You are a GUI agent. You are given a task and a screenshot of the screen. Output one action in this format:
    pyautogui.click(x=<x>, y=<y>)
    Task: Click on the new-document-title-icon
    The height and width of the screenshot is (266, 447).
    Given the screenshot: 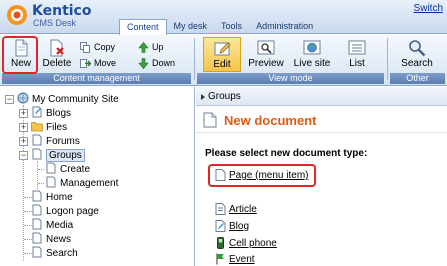 What is the action you would take?
    pyautogui.click(x=210, y=120)
    